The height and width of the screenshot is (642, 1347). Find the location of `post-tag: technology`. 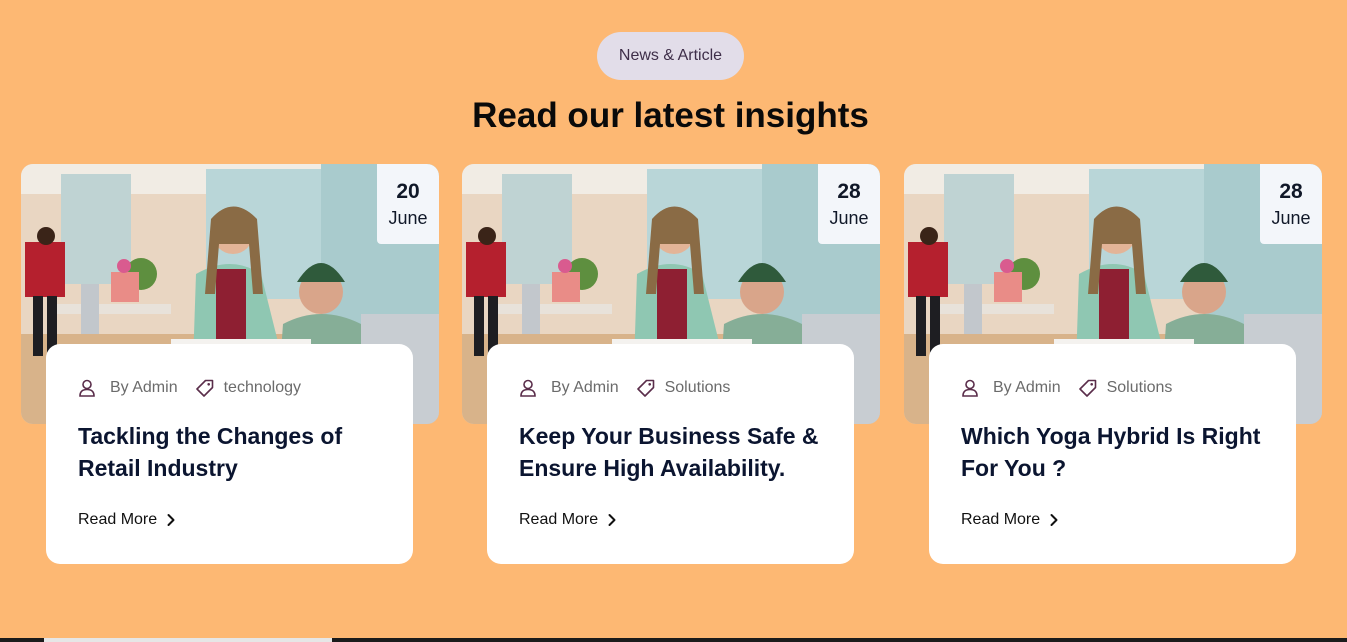

post-tag: technology is located at coordinates (262, 388).